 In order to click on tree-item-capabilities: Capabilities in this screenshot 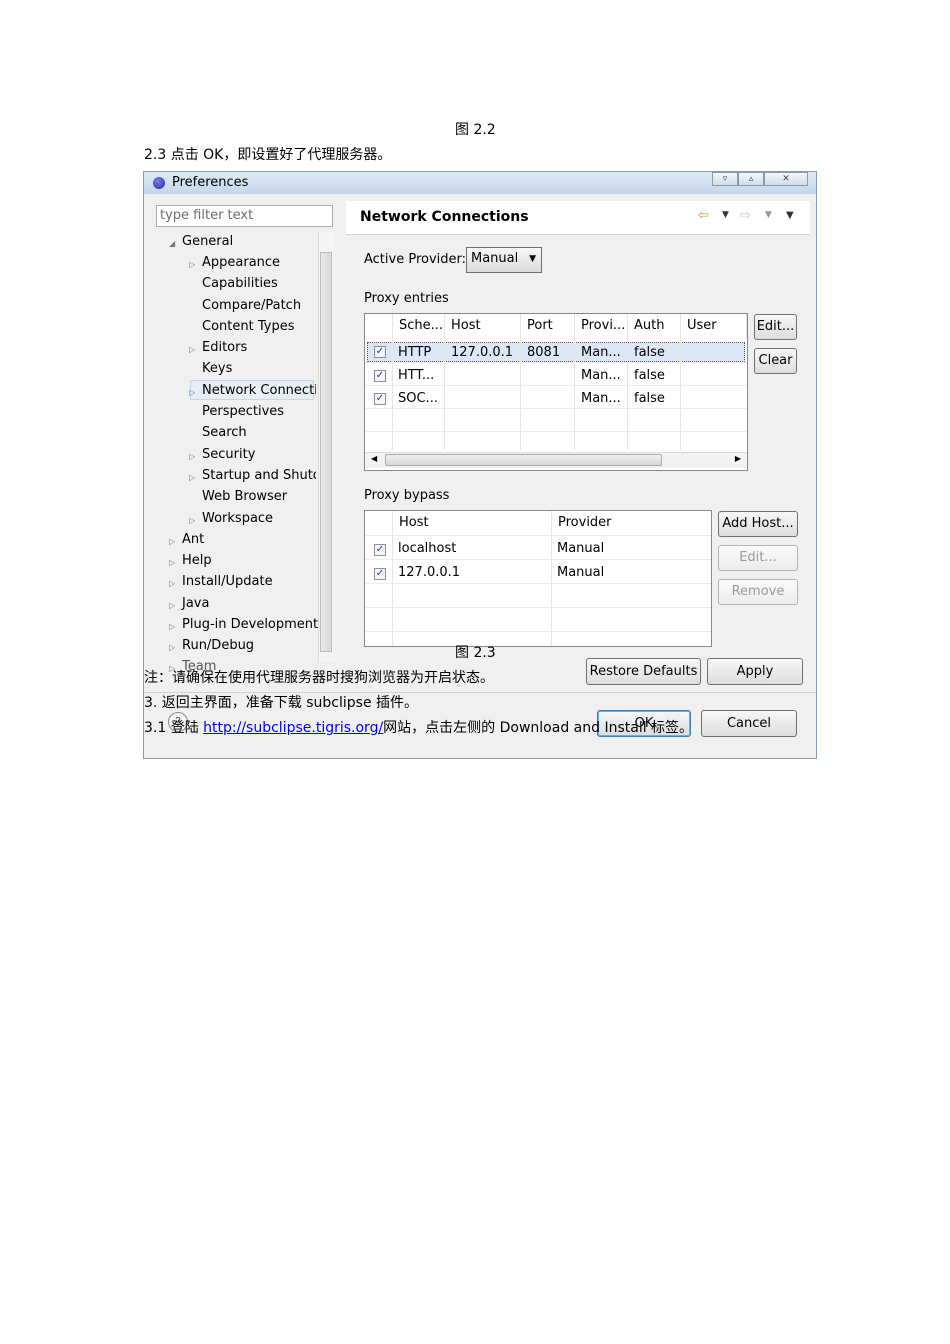, I will do `click(240, 283)`.